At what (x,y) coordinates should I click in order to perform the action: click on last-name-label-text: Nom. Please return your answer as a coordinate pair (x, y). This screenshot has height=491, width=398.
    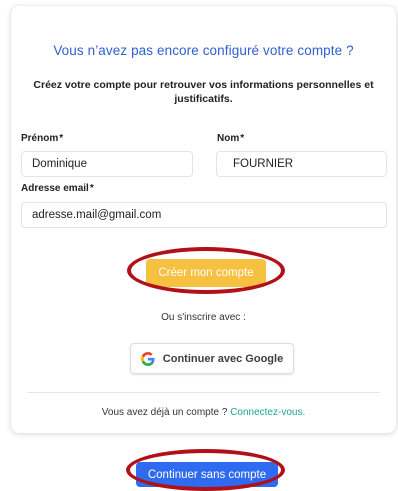
    Looking at the image, I should click on (228, 138).